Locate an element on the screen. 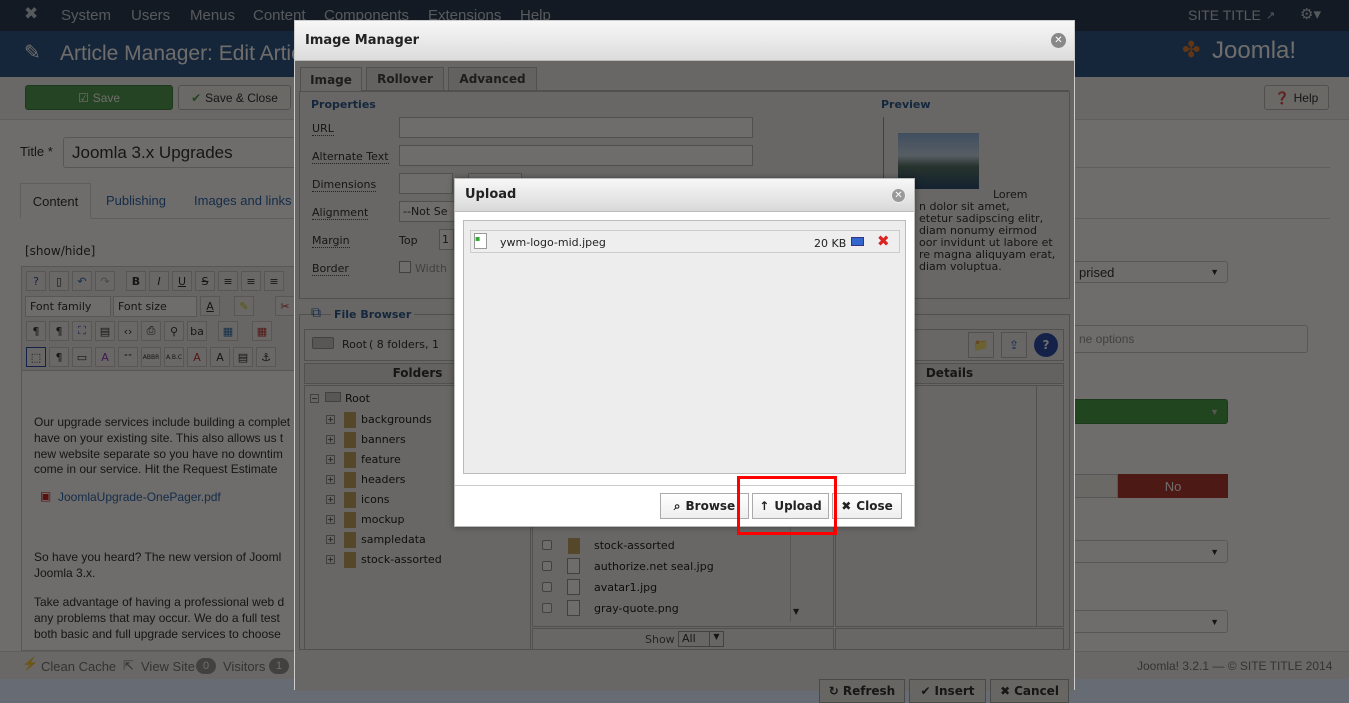 The image size is (1349, 703). new-document-icon: ▯ is located at coordinates (59, 281).